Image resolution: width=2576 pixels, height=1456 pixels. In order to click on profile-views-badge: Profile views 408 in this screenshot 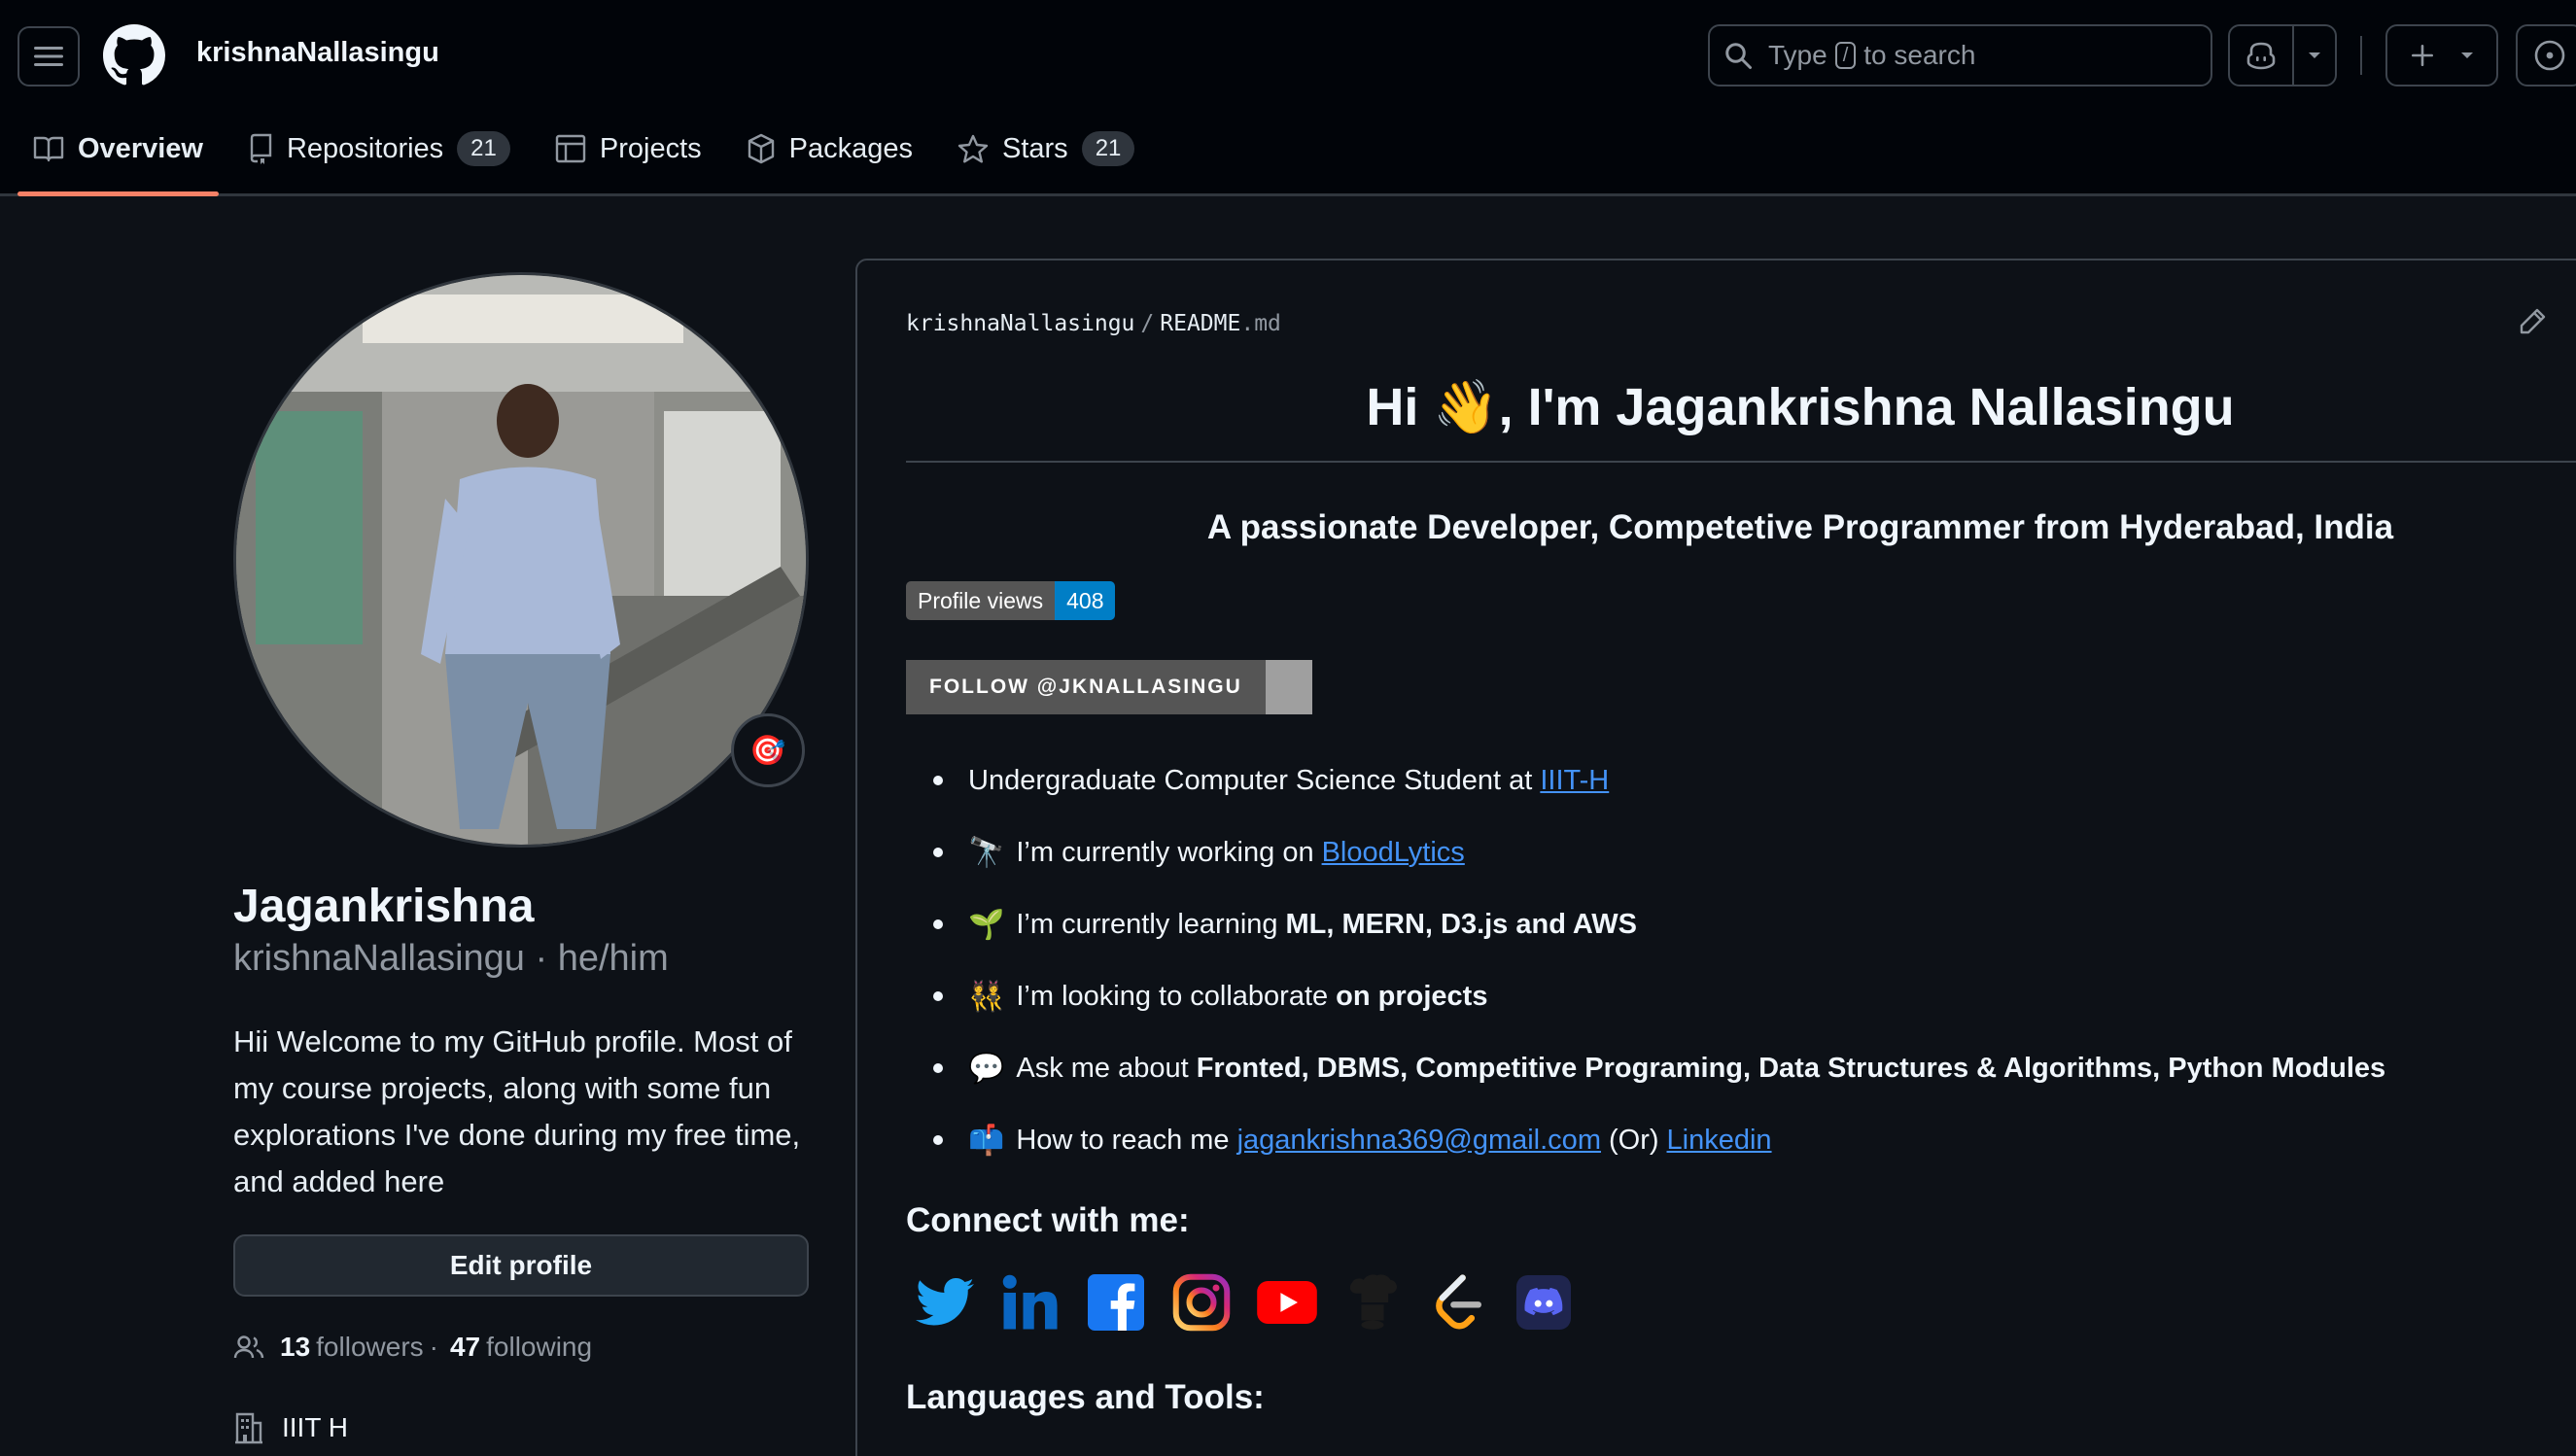, I will do `click(1011, 600)`.